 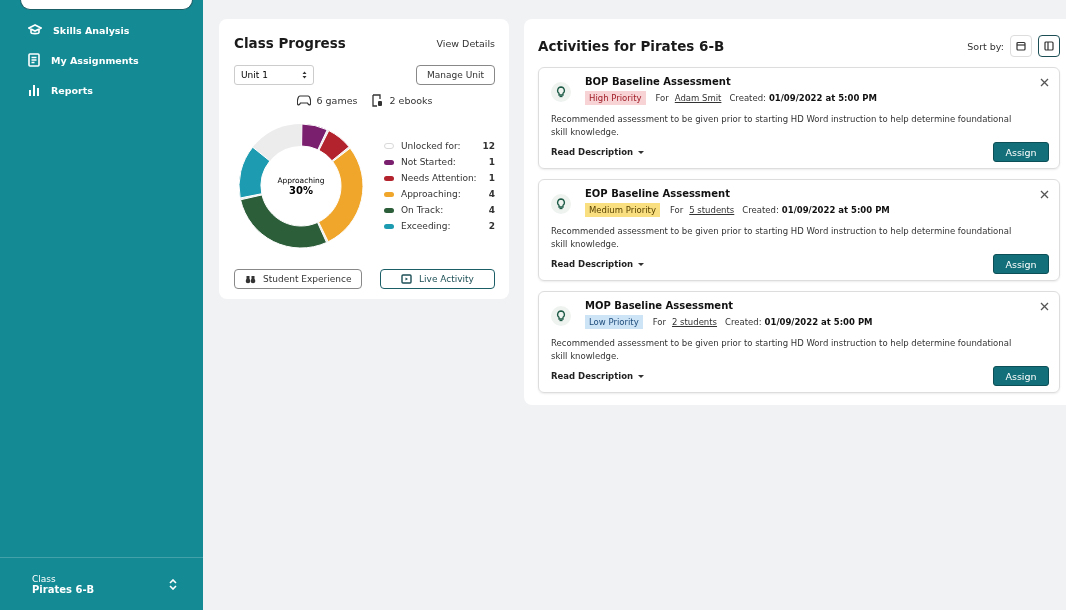 I want to click on view-details-link: View Details, so click(x=465, y=43).